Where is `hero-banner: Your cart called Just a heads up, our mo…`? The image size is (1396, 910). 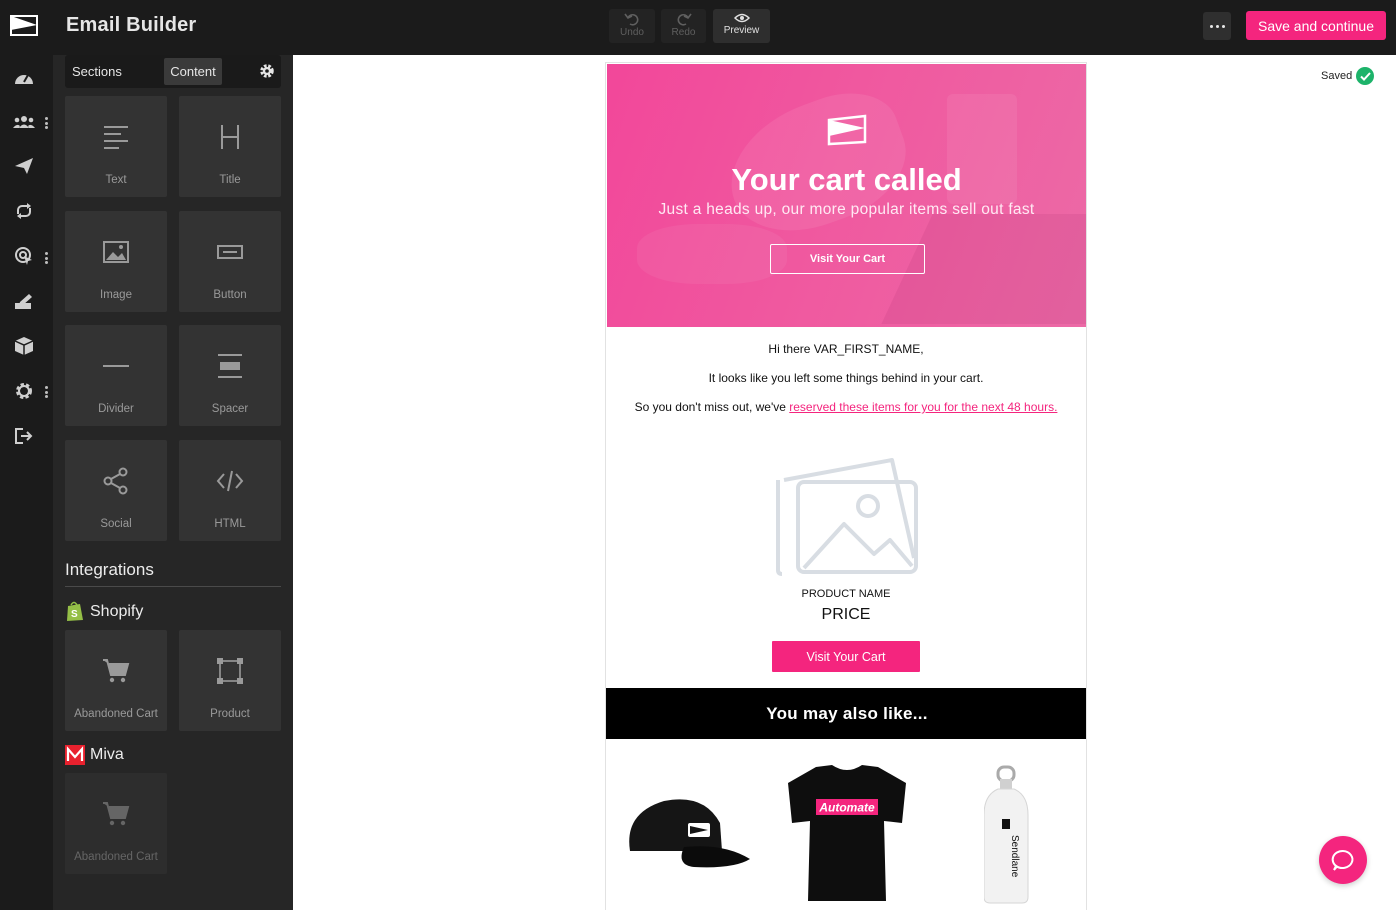
hero-banner: Your cart called Just a heads up, our mo… is located at coordinates (846, 195).